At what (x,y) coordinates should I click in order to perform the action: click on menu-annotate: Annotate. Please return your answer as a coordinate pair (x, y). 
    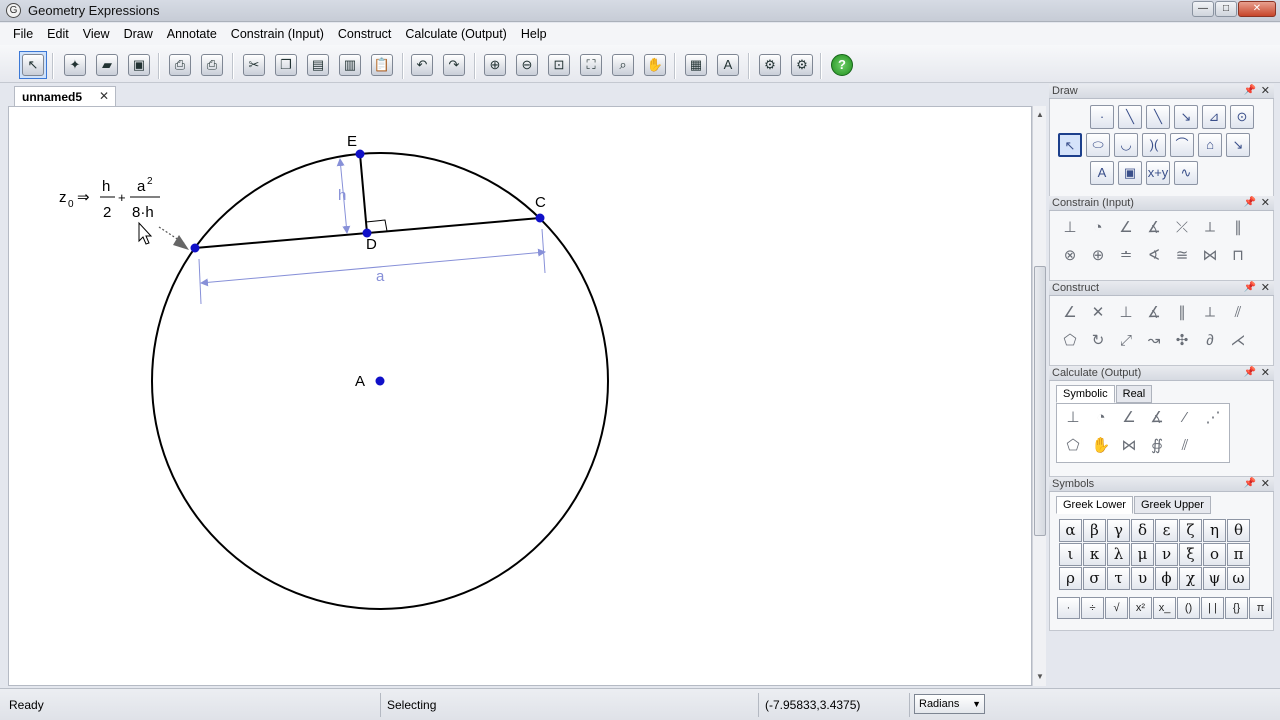
    Looking at the image, I should click on (192, 34).